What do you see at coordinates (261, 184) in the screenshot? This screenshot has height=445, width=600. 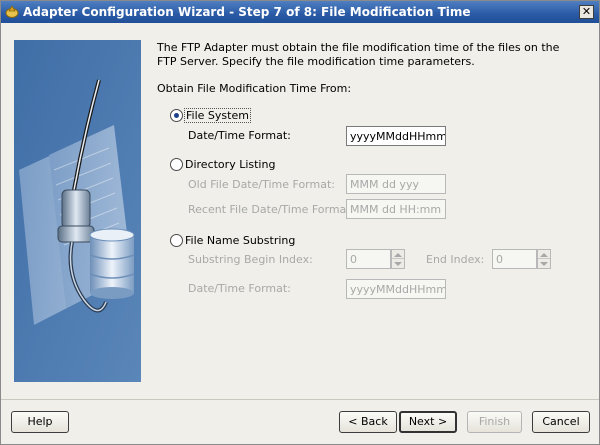 I see `old-file-datetime-label: Old File Date/Time Format:` at bounding box center [261, 184].